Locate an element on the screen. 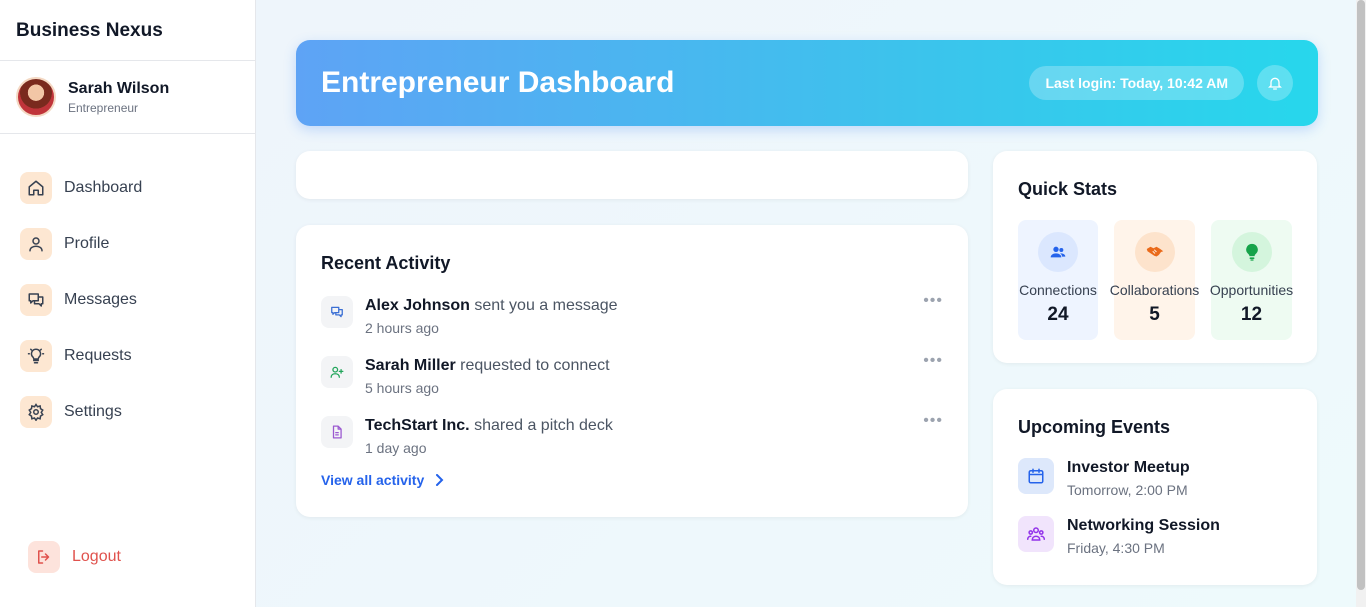  activity-time: 1 day ago is located at coordinates (396, 448).